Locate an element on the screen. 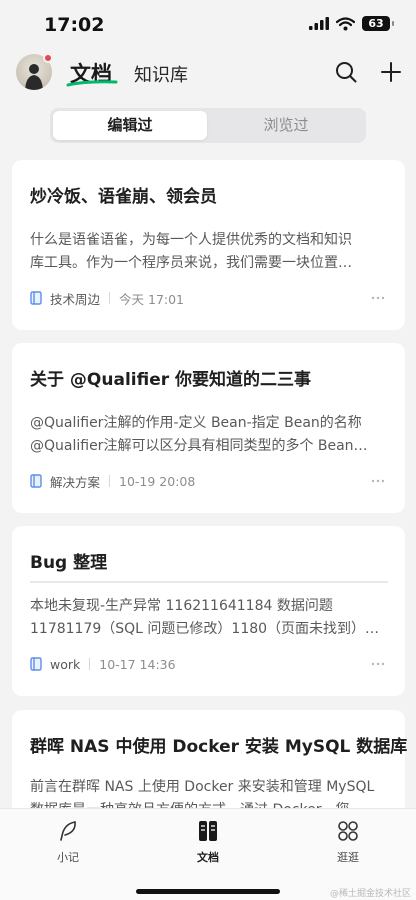  battery-indicator: 63 is located at coordinates (378, 23).